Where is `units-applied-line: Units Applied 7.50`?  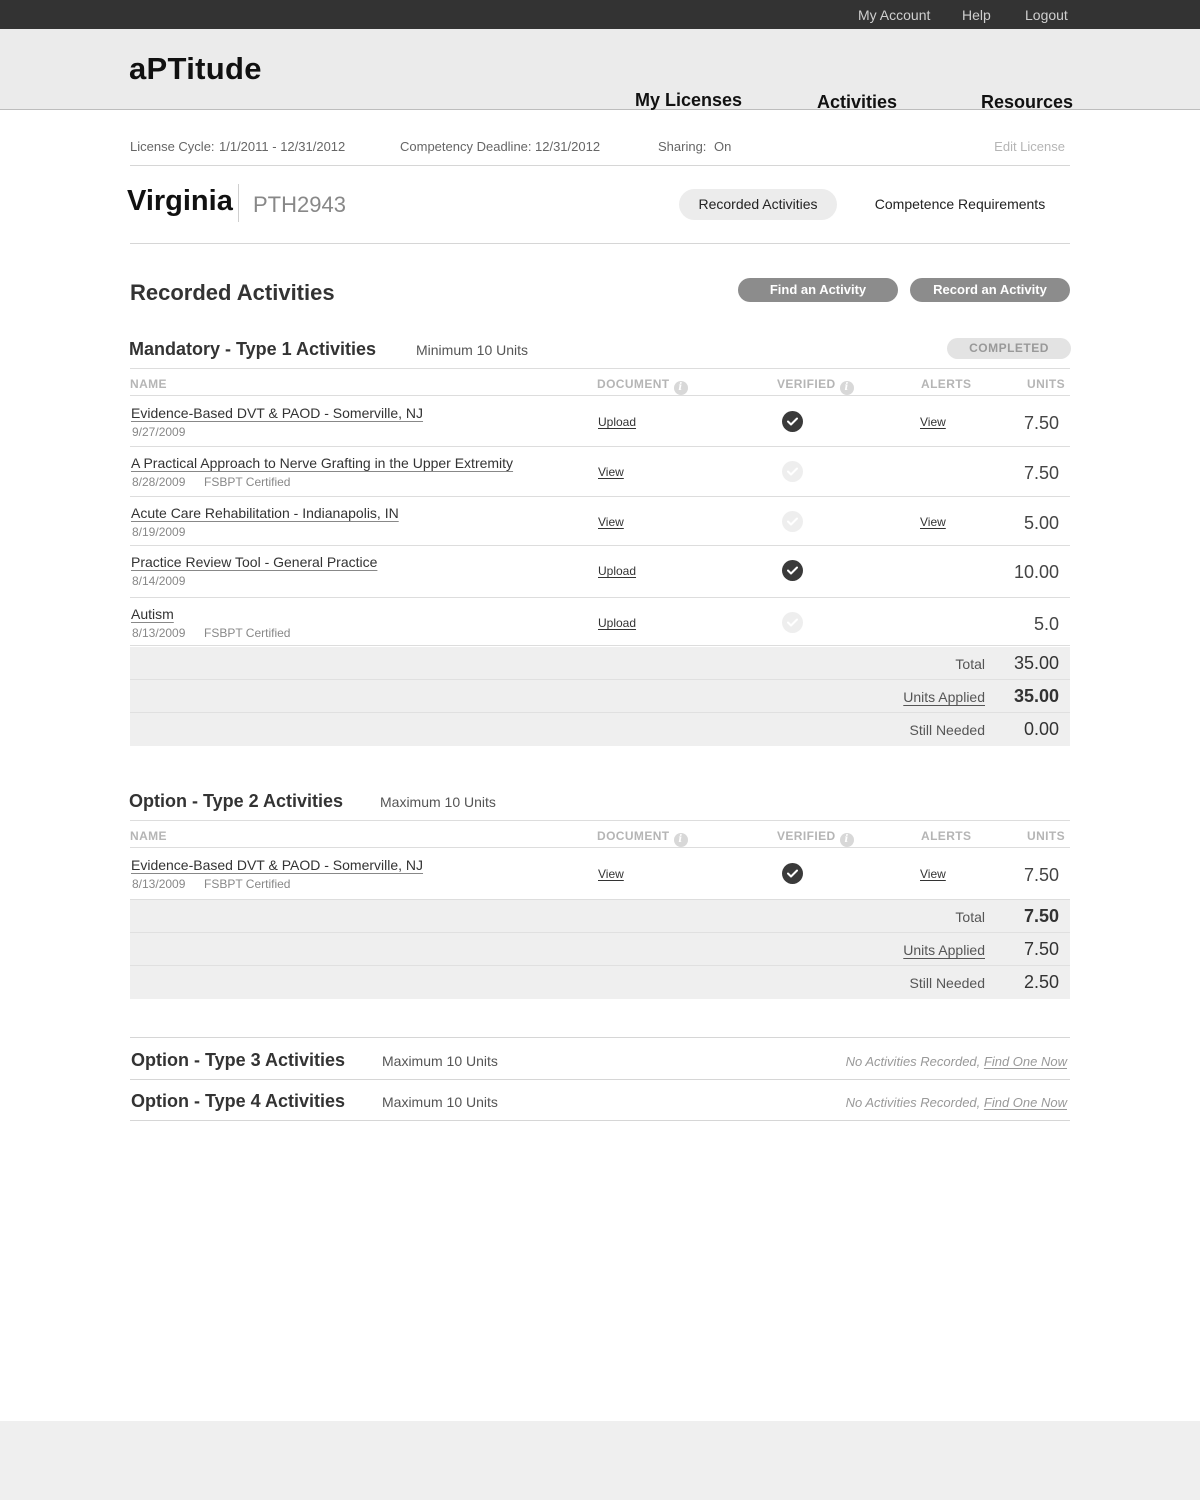 units-applied-line: Units Applied 7.50 is located at coordinates (600, 949).